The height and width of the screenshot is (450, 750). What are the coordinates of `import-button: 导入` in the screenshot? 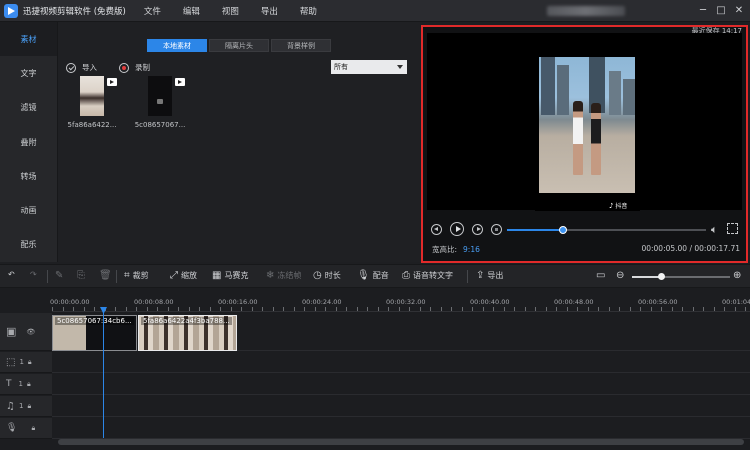 It's located at (81, 67).